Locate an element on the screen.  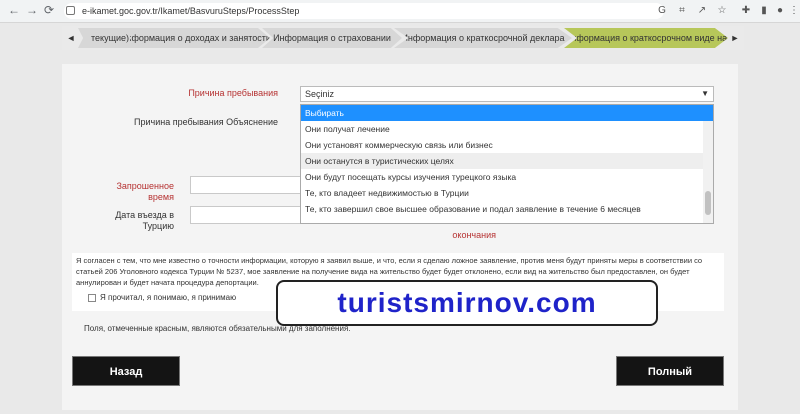
requested-time-label: Запрошенное время is located at coordinates (145, 191).